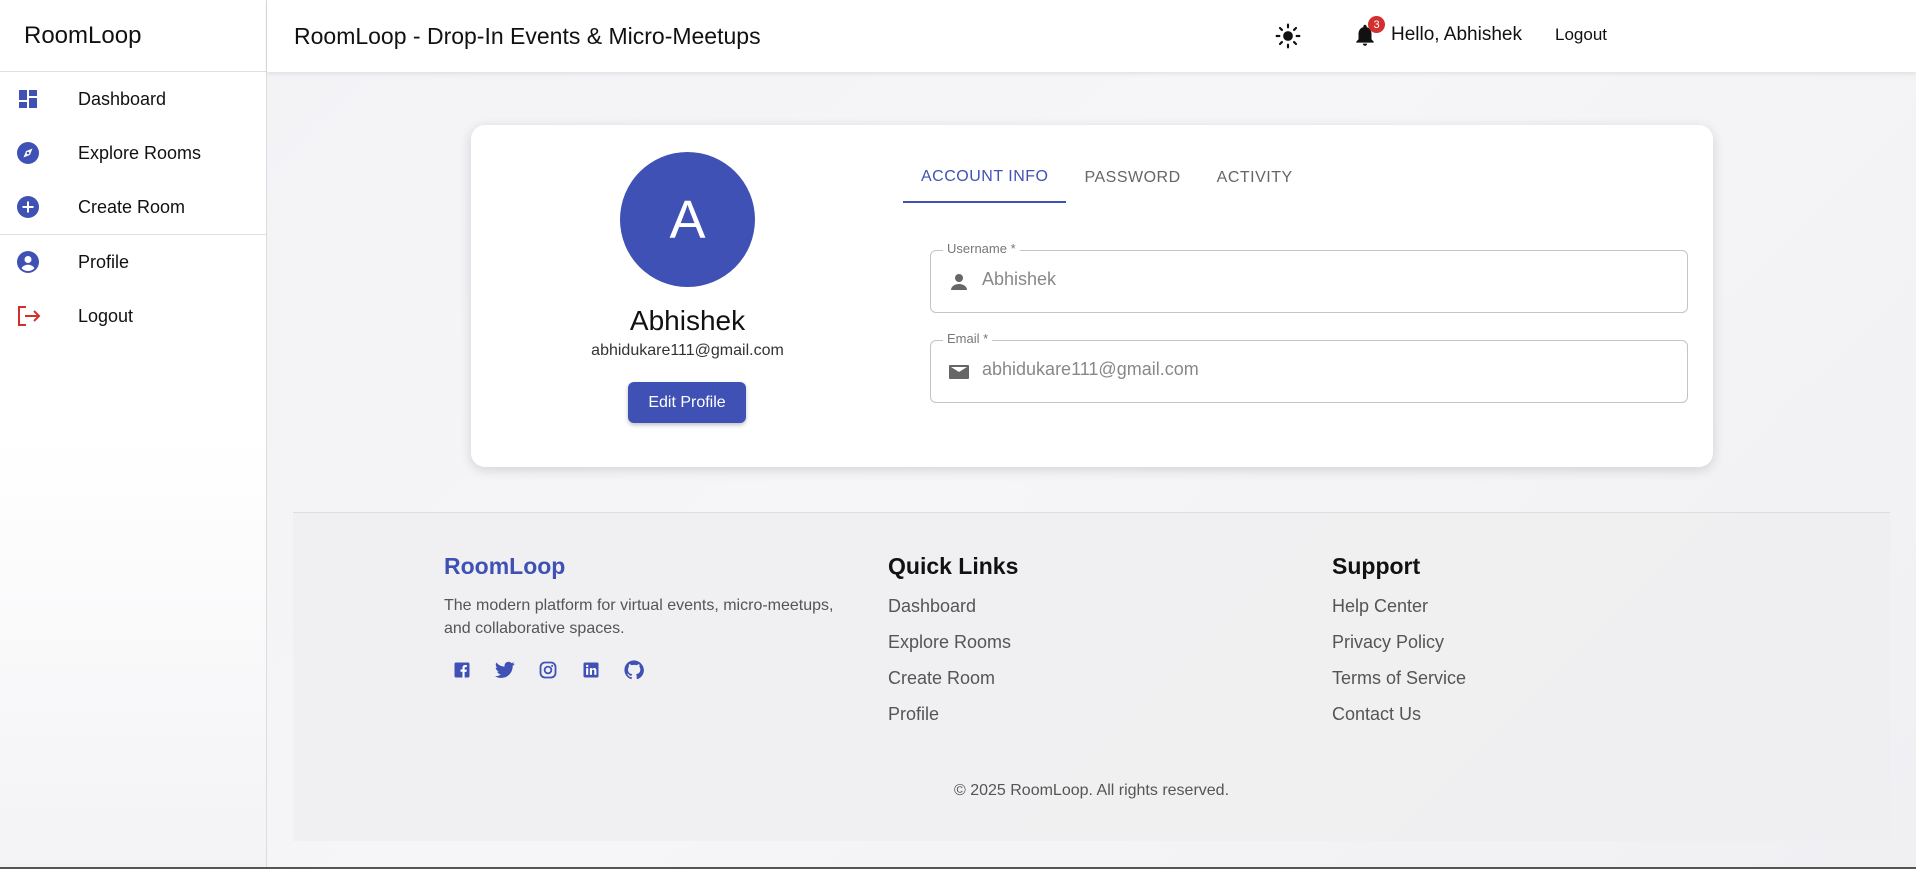 The image size is (1916, 869). What do you see at coordinates (1399, 714) in the screenshot?
I see `footer-link-contact-us: Contact Us` at bounding box center [1399, 714].